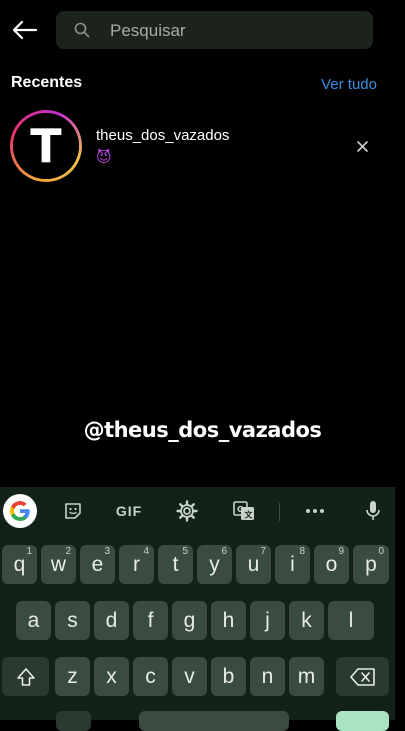 Image resolution: width=405 pixels, height=731 pixels. I want to click on key-label: t, so click(175, 564).